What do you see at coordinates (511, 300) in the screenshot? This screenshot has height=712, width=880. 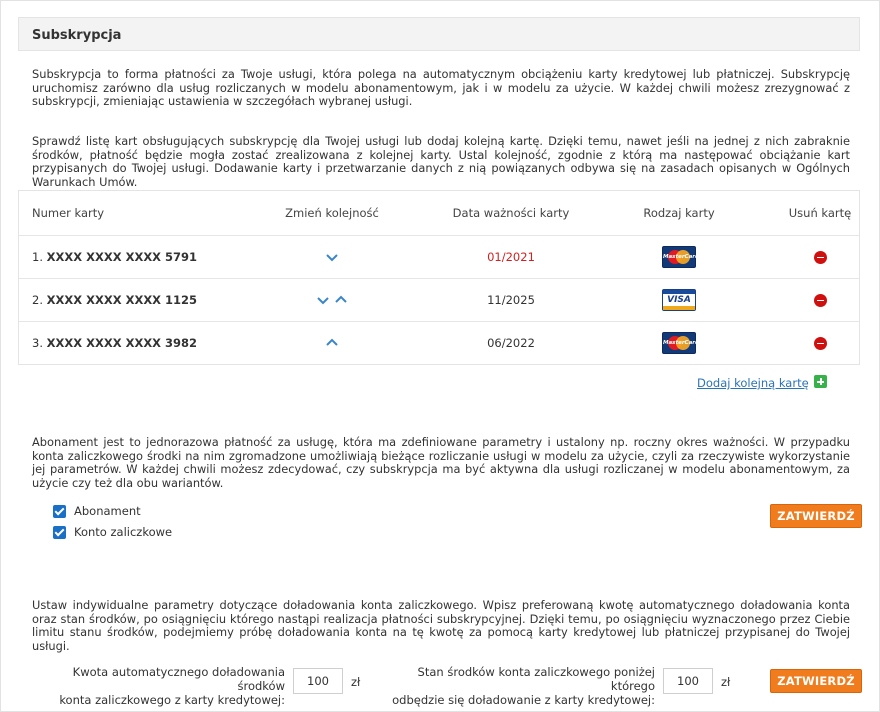 I see `card-expiry: 11/2025` at bounding box center [511, 300].